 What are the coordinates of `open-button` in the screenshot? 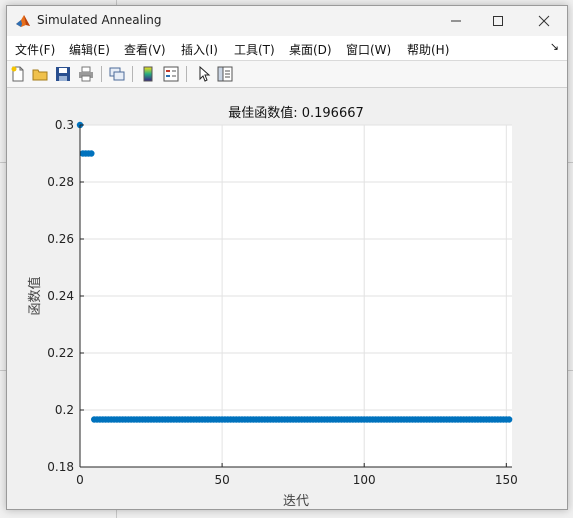 It's located at (40, 74).